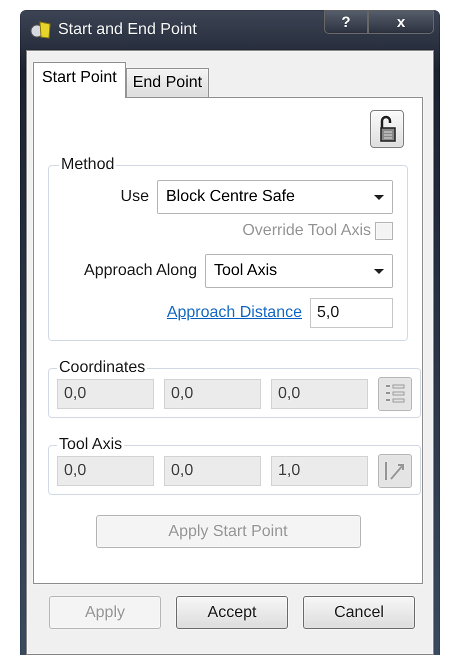 The width and height of the screenshot is (451, 655). What do you see at coordinates (91, 445) in the screenshot?
I see `group-title: Tool Axis` at bounding box center [91, 445].